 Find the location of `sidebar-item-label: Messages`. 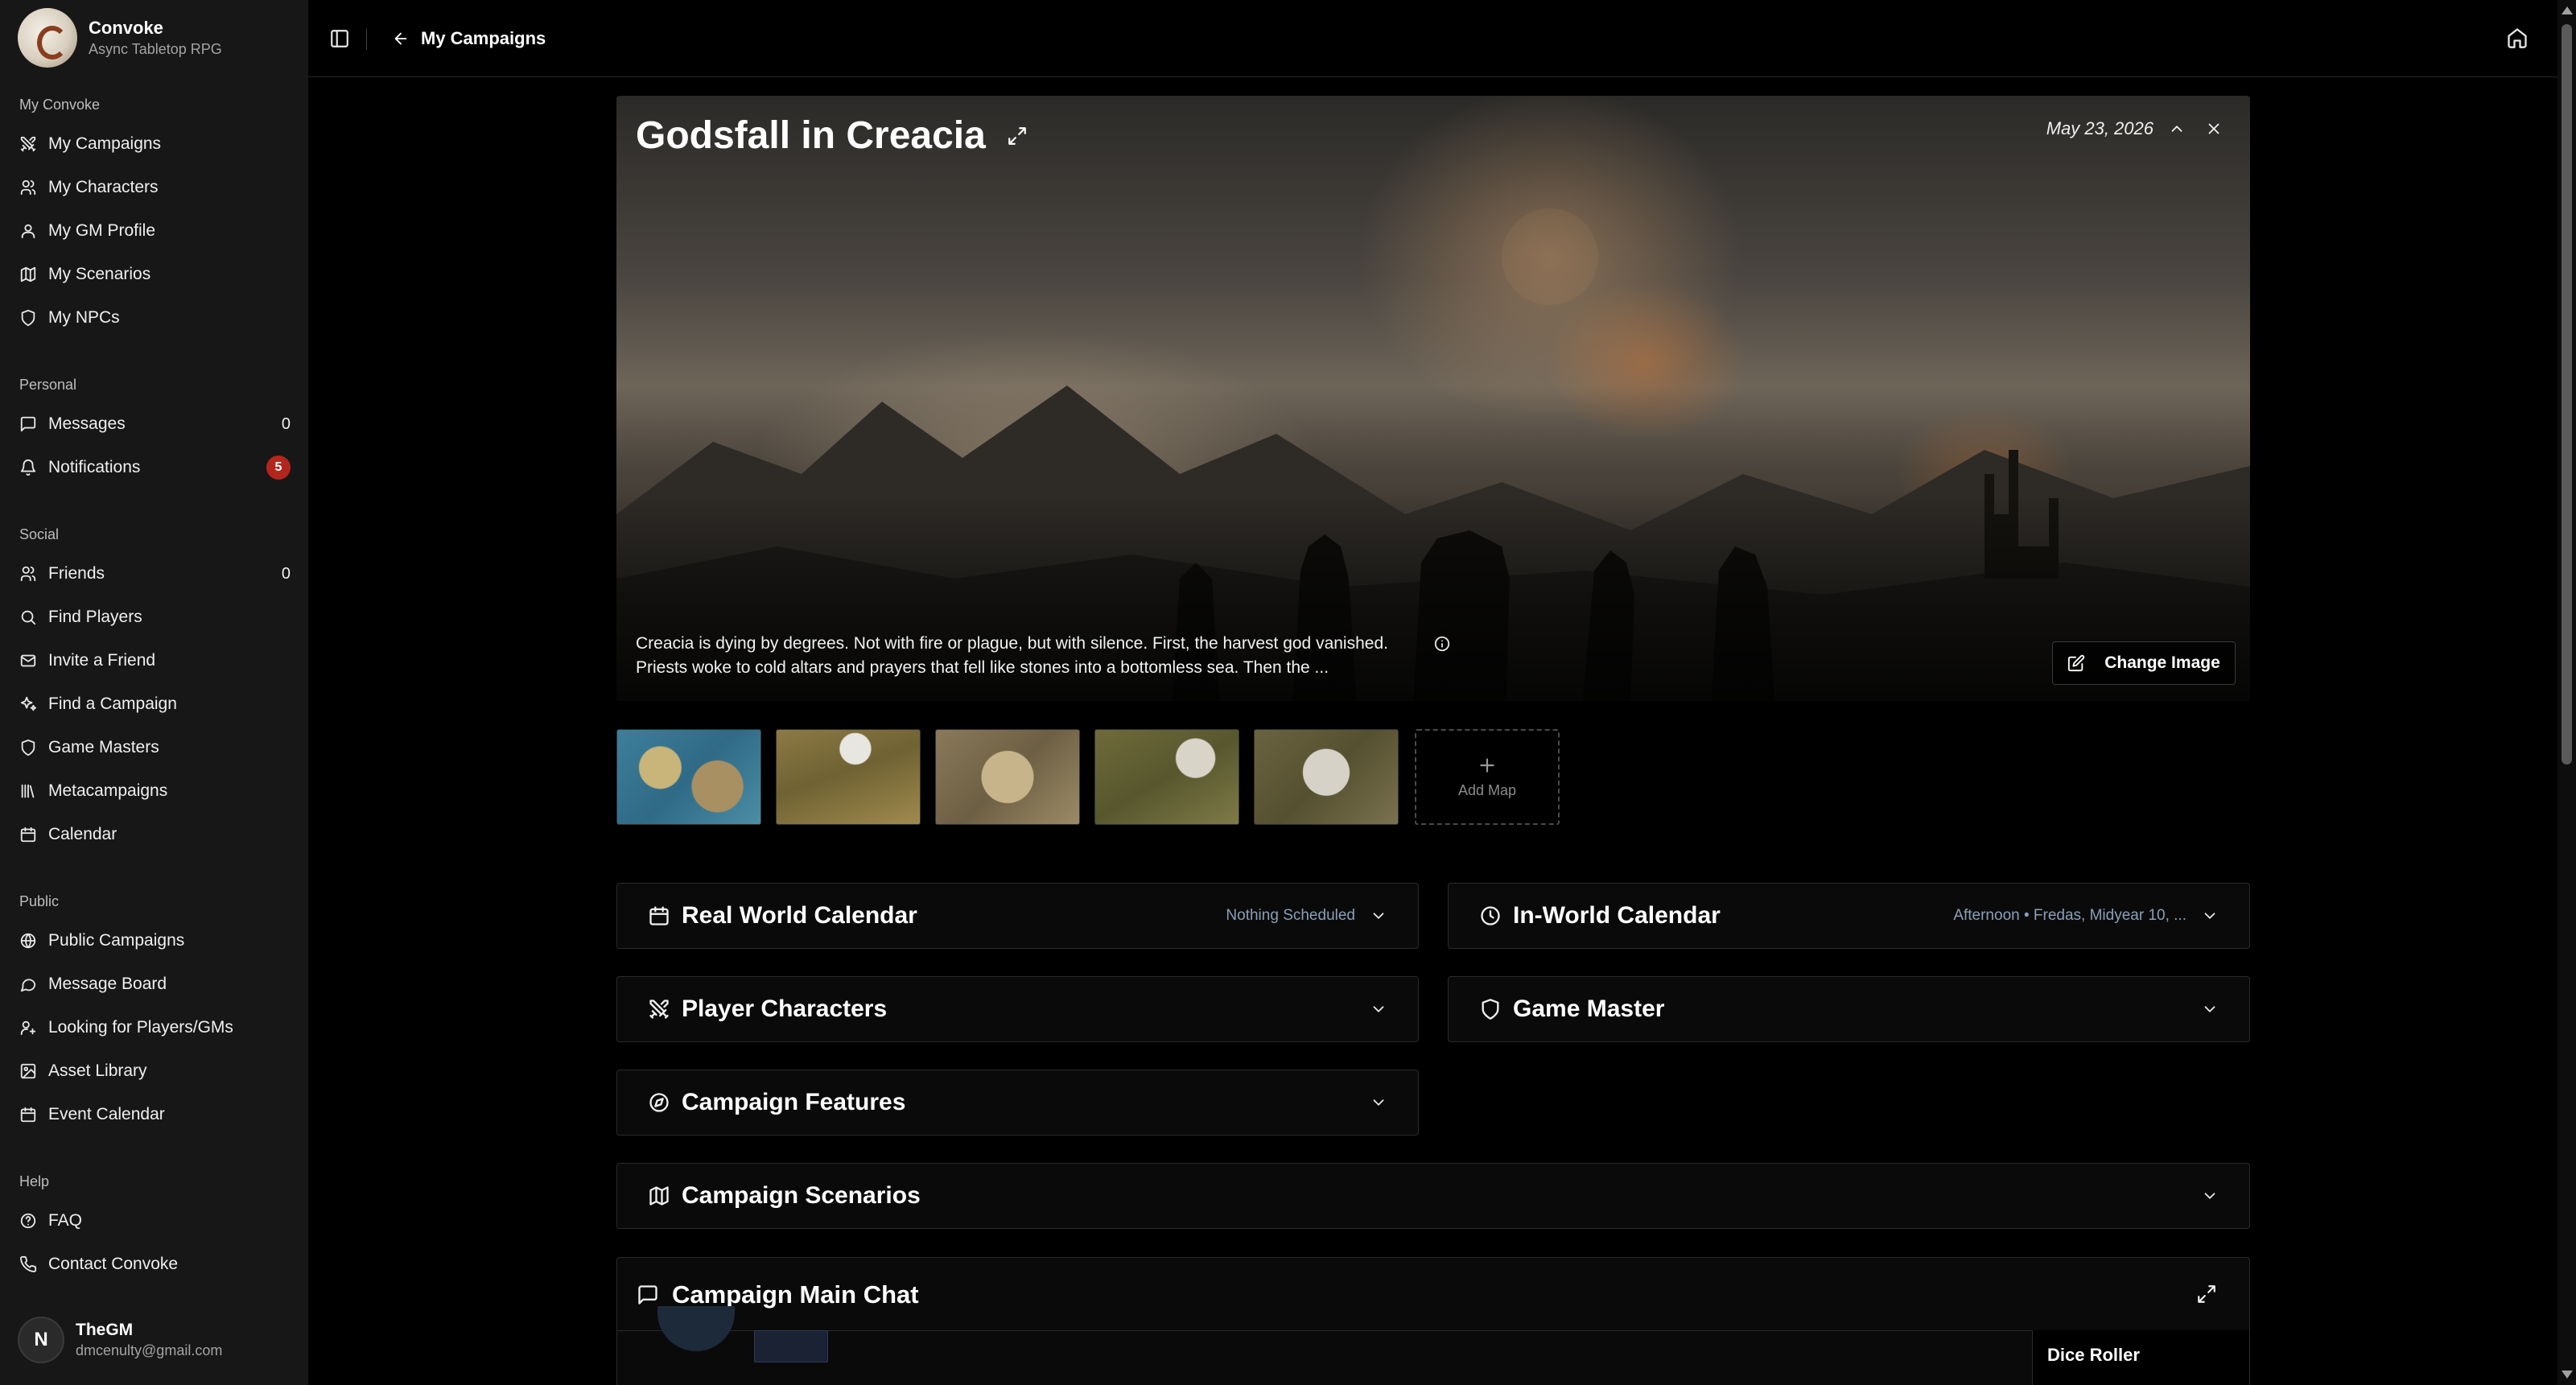

sidebar-item-label: Messages is located at coordinates (87, 423).